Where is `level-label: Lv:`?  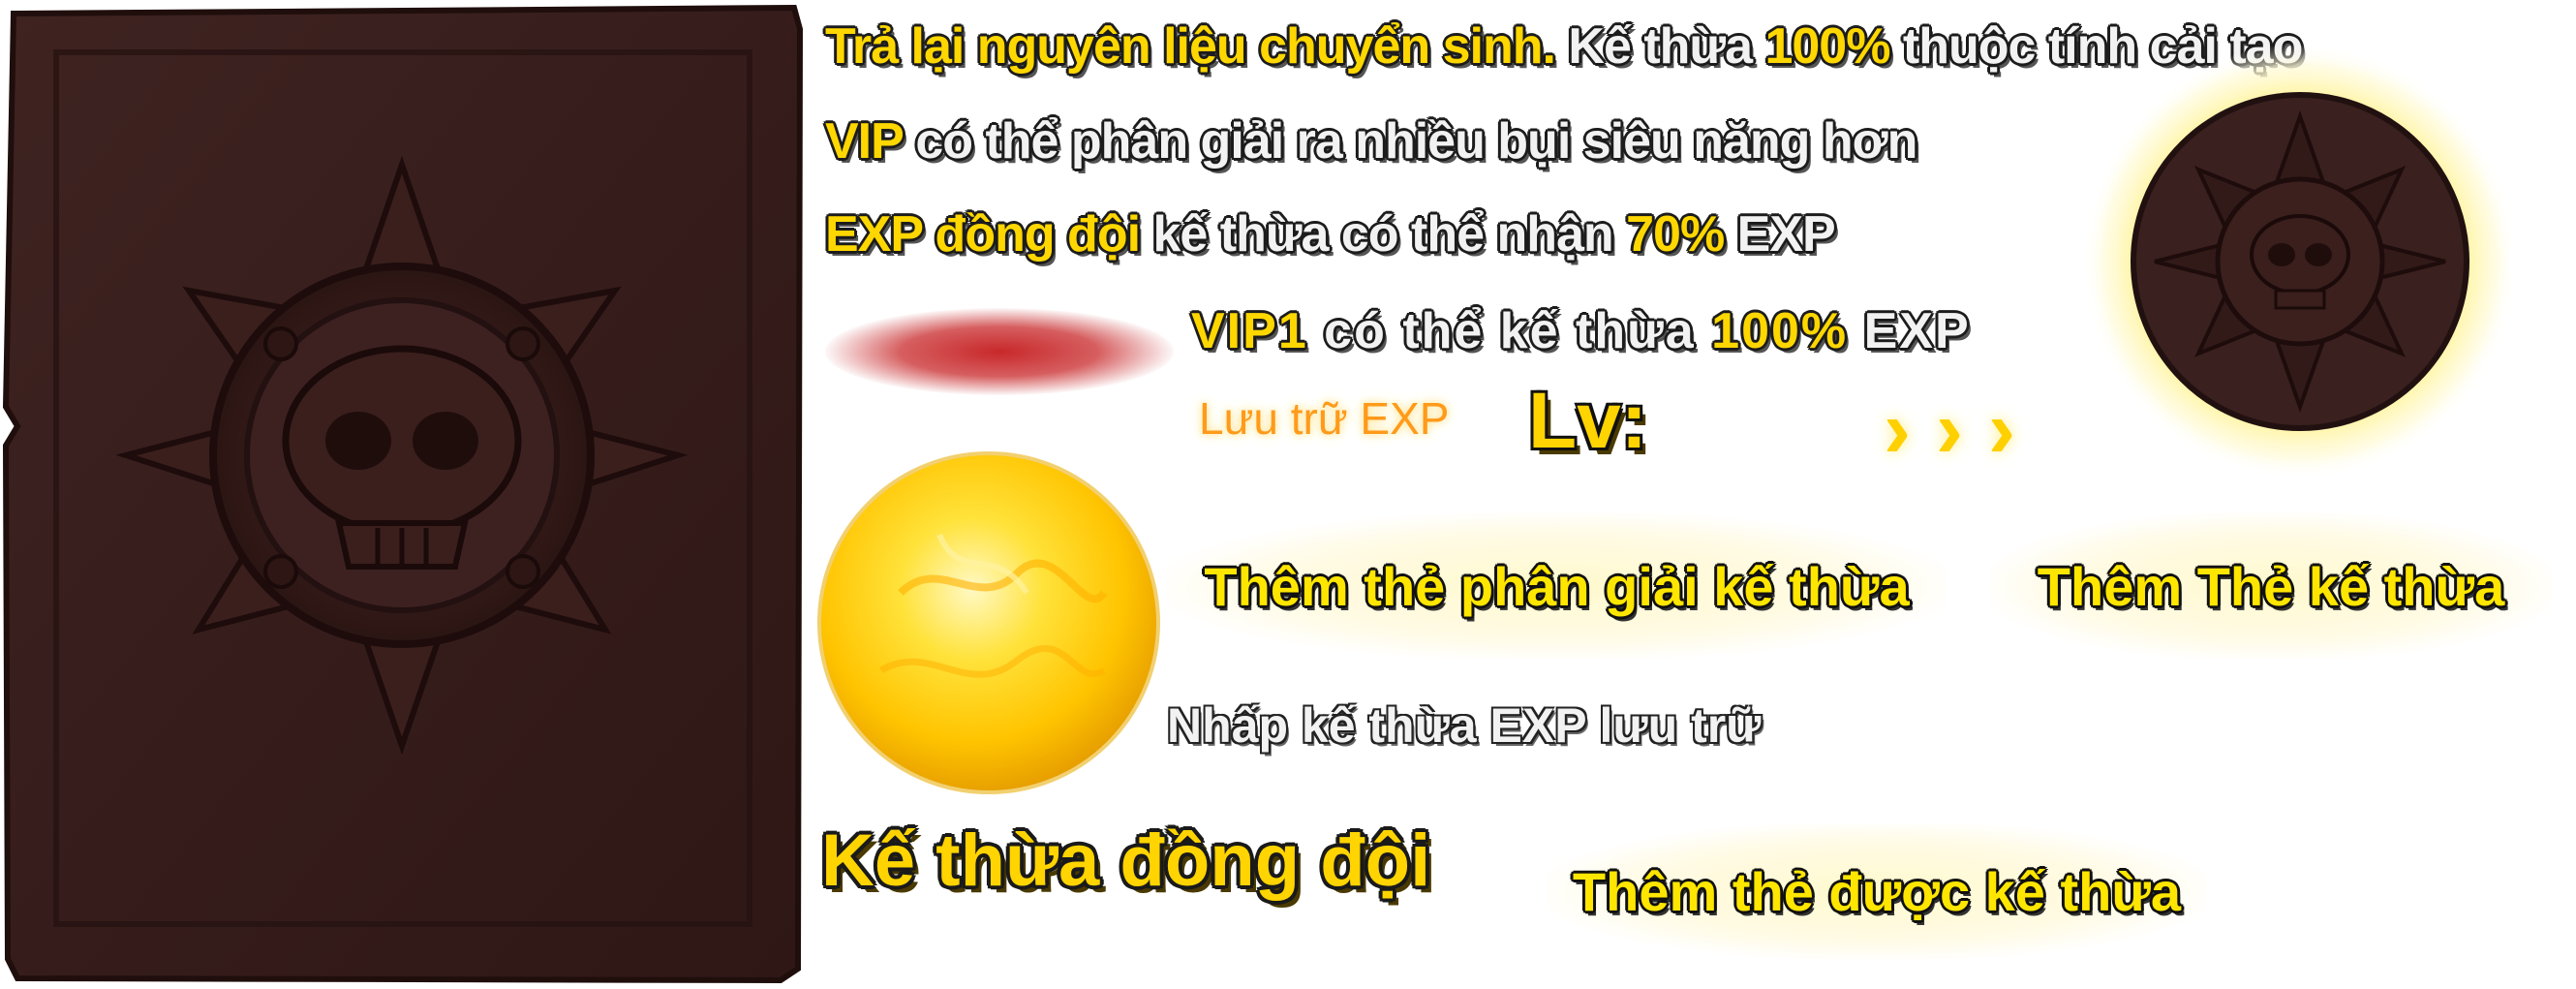
level-label: Lv: is located at coordinates (1587, 421).